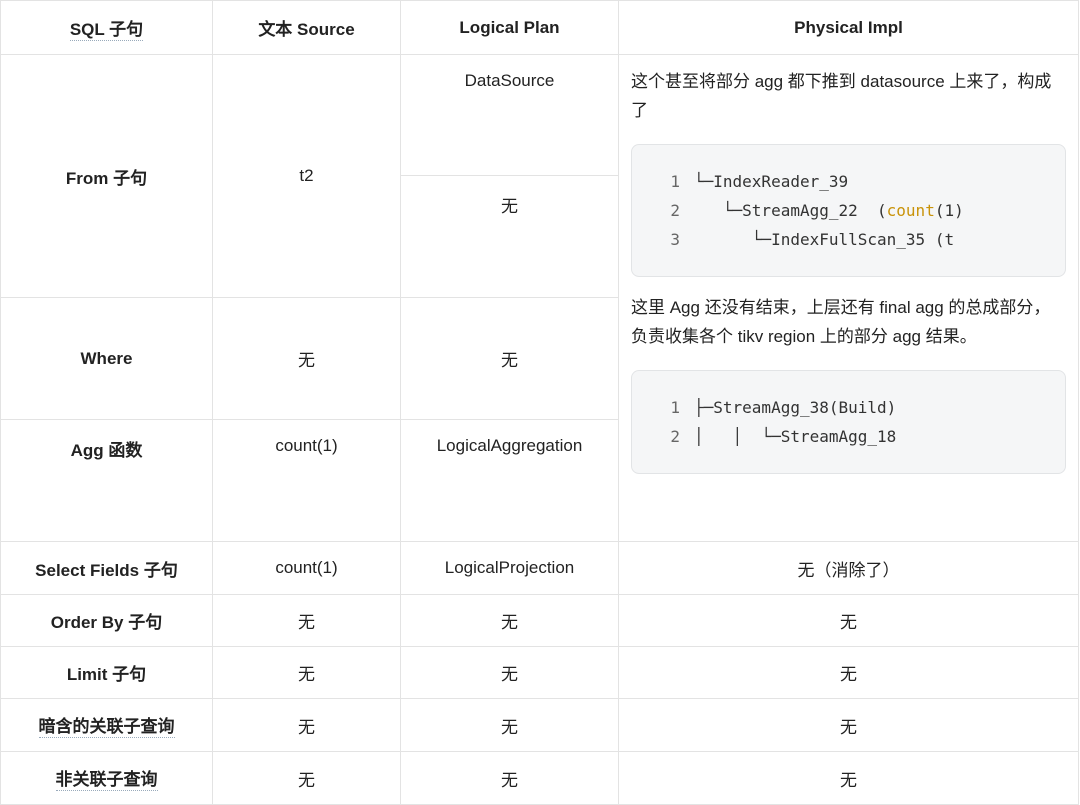 The width and height of the screenshot is (1080, 805). I want to click on header-text: 文本 Source, so click(306, 29).